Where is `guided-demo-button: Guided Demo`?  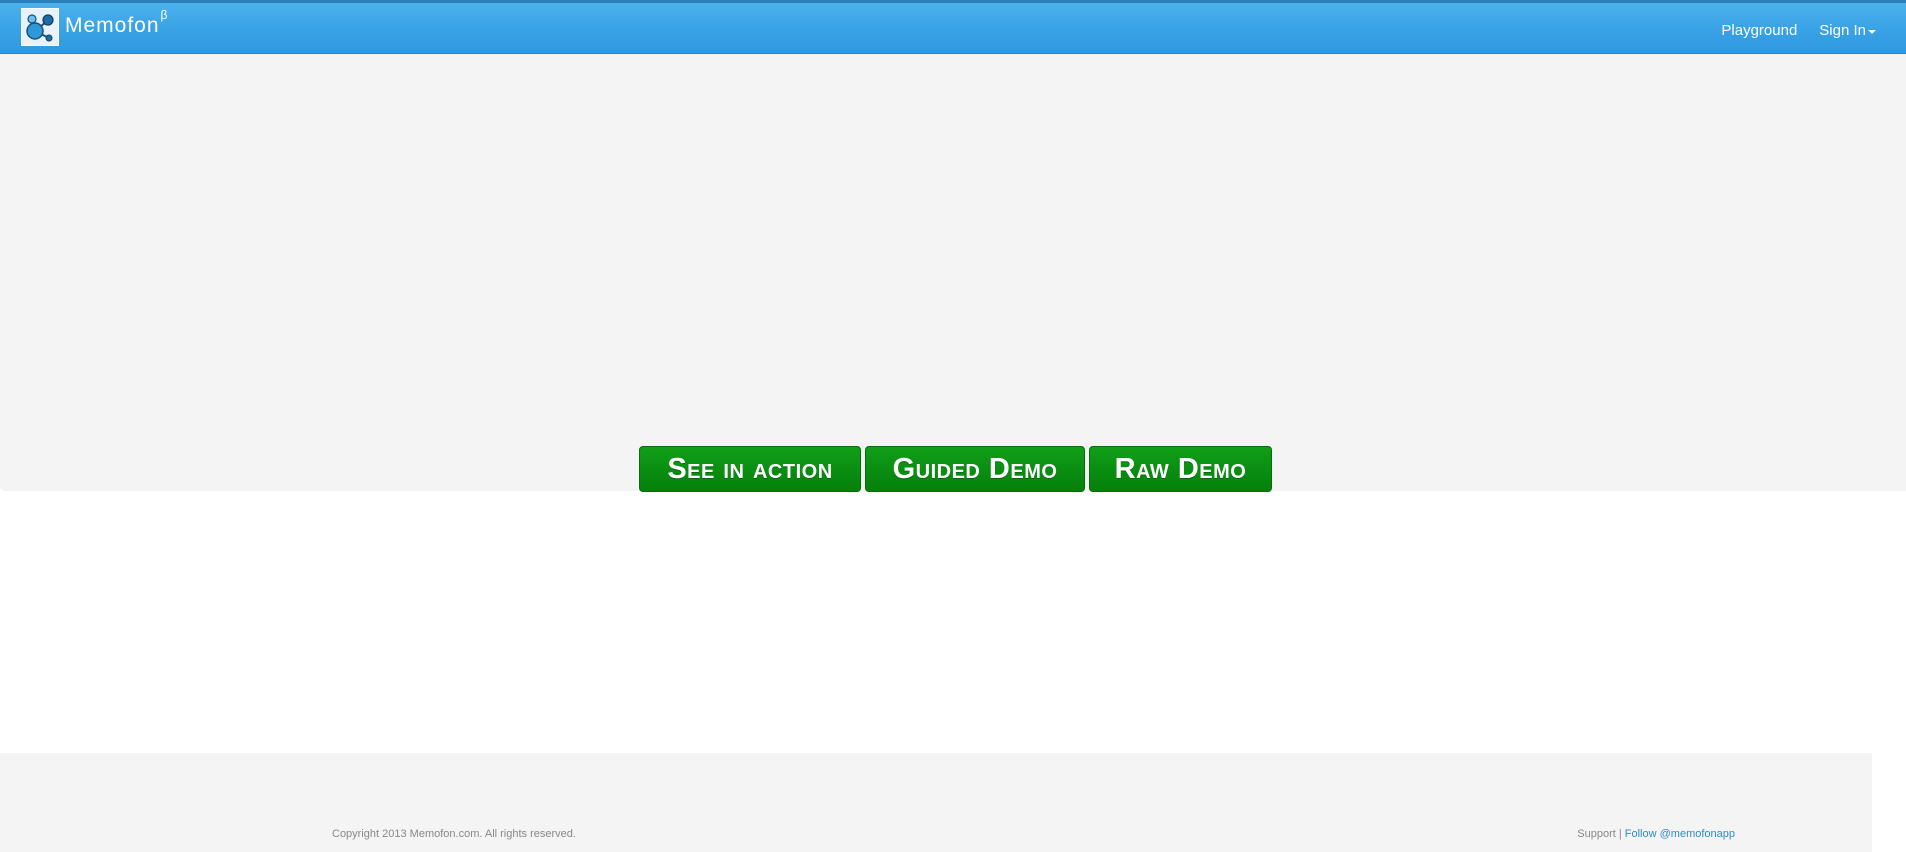 guided-demo-button: Guided Demo is located at coordinates (975, 469).